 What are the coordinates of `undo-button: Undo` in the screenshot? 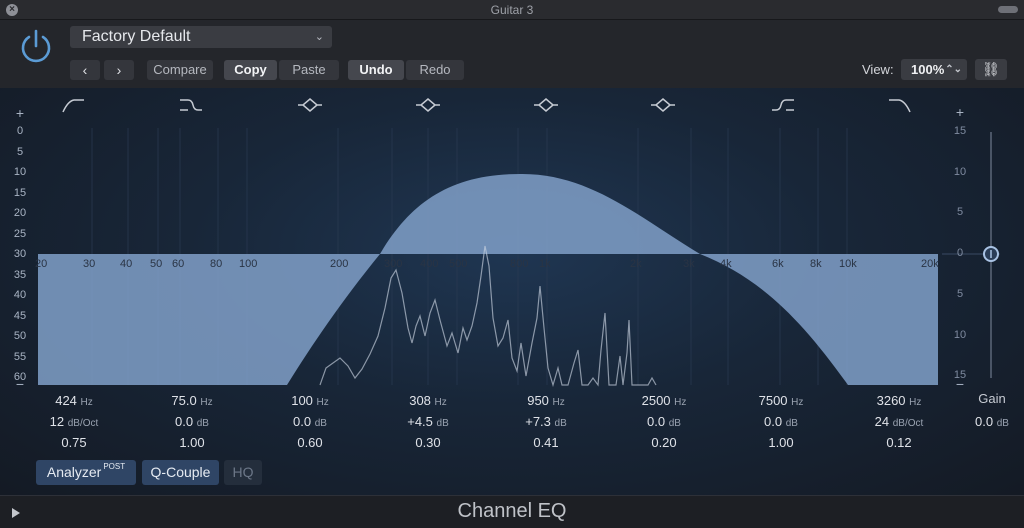 It's located at (376, 70).